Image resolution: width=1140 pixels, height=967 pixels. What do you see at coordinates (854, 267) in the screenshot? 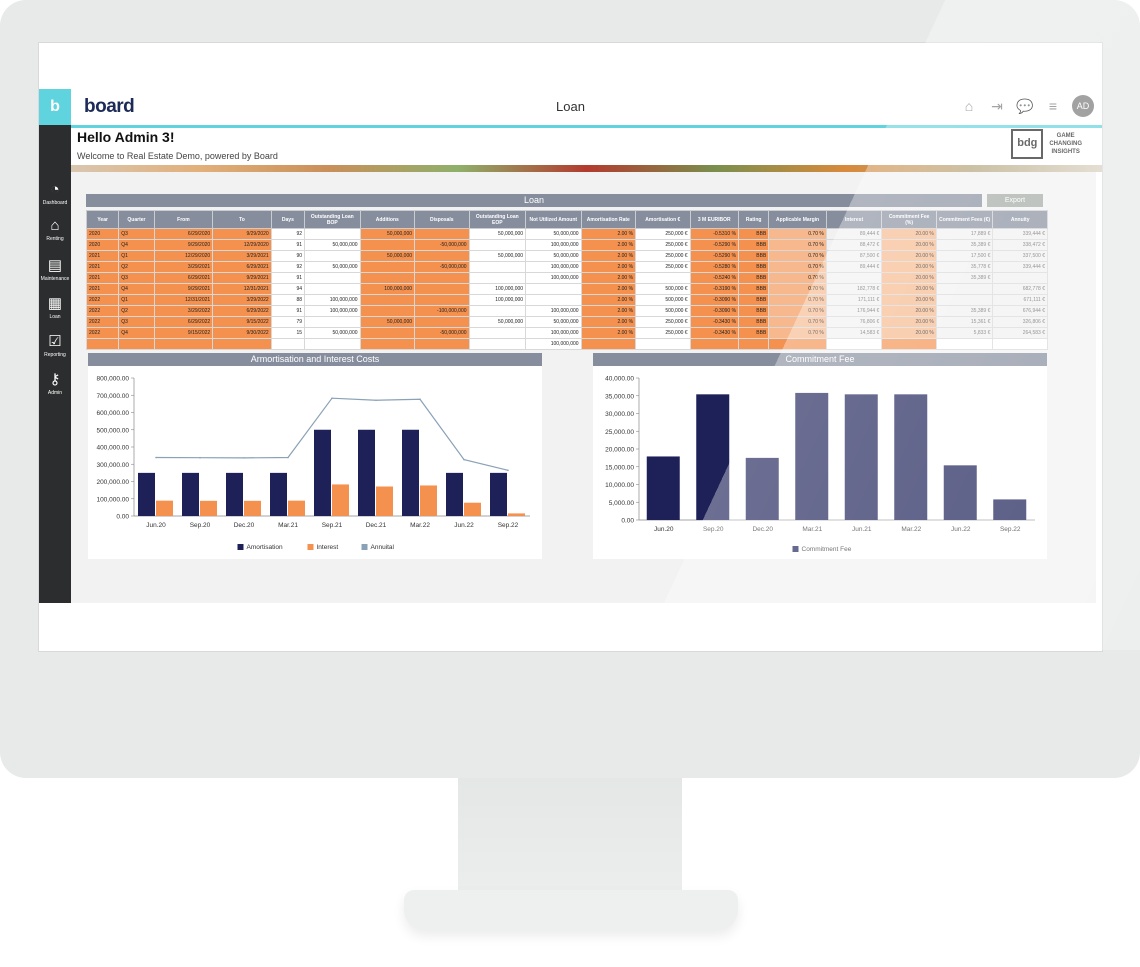
I see `table-cell: 89,444 €` at bounding box center [854, 267].